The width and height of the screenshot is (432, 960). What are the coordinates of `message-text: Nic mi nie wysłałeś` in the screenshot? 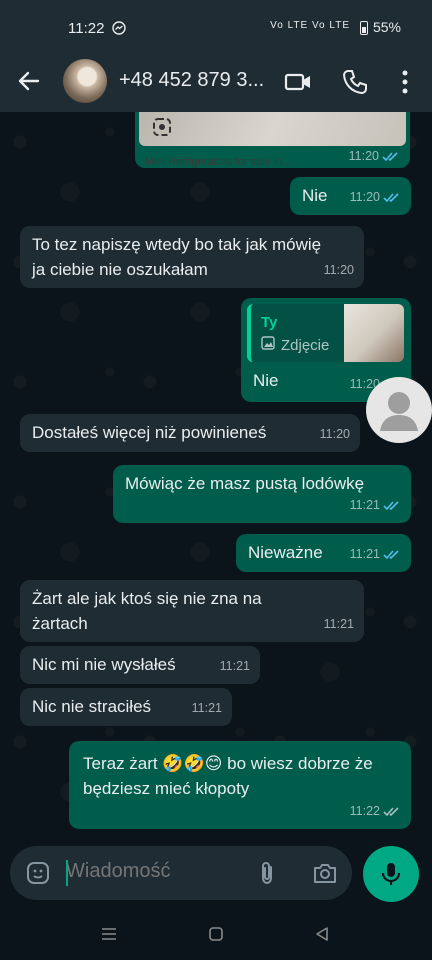 It's located at (104, 664).